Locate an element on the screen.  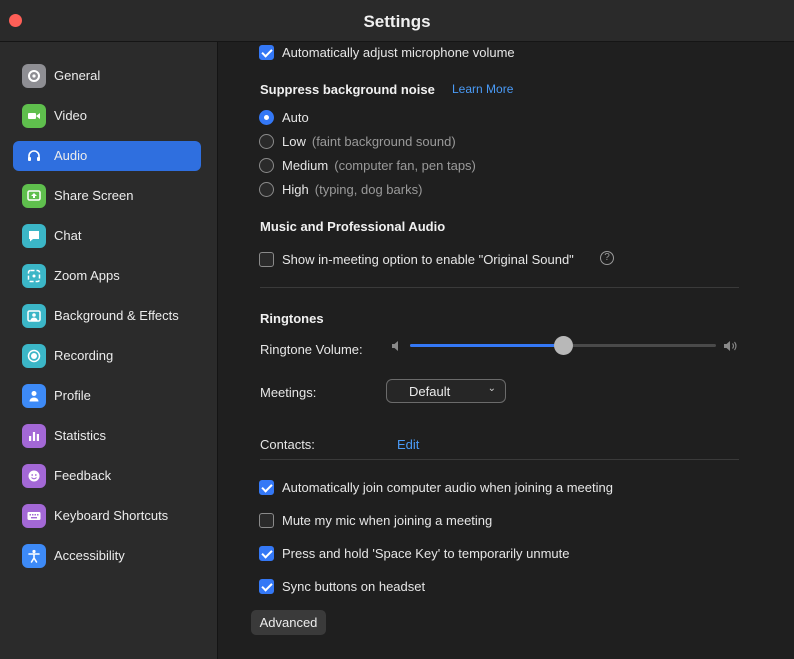
sidebar-item-label: Keyboard Shortcuts is located at coordinates (111, 515).